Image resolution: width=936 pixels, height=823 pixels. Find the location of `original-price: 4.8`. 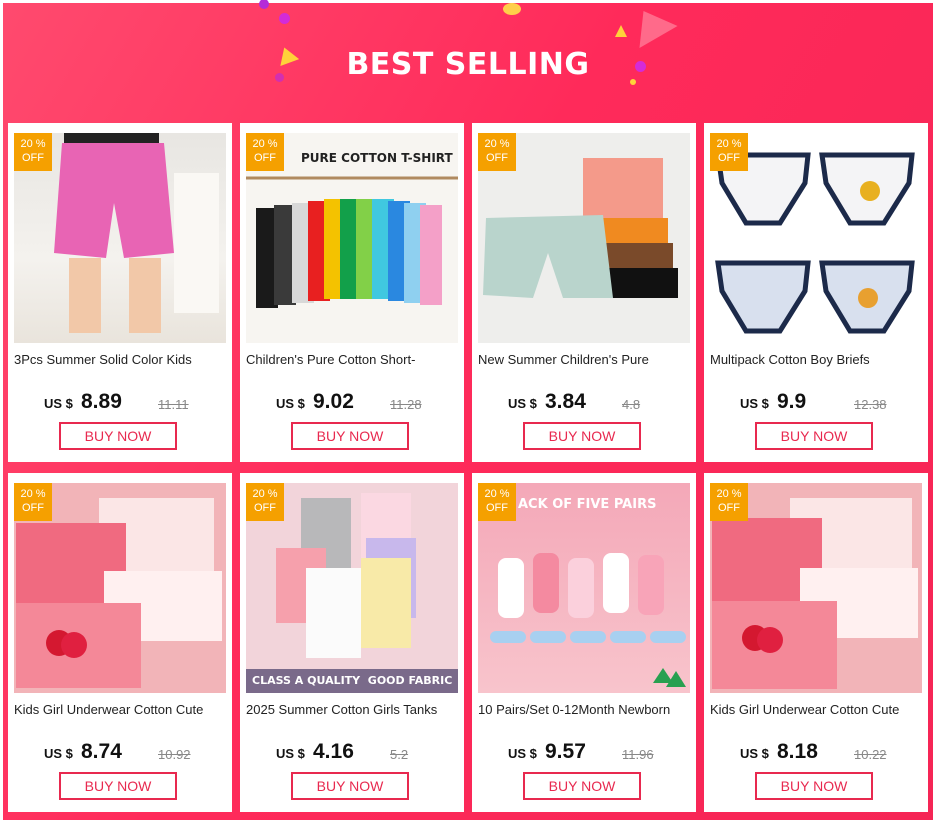

original-price: 4.8 is located at coordinates (631, 404).